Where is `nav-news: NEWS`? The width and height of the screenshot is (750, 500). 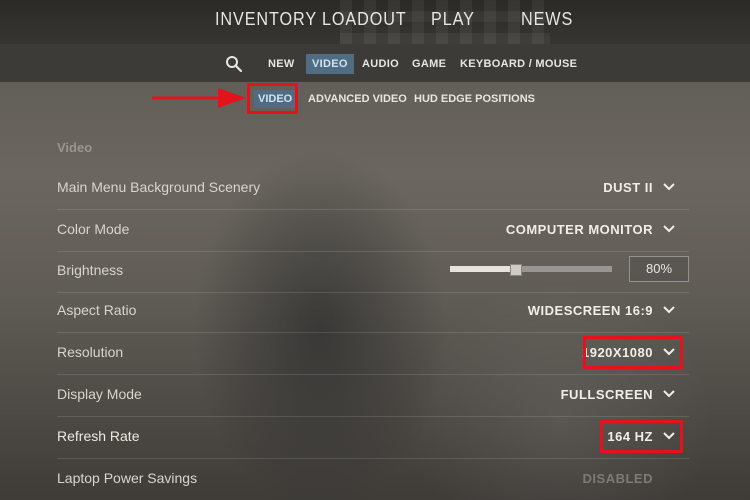
nav-news: NEWS is located at coordinates (547, 19).